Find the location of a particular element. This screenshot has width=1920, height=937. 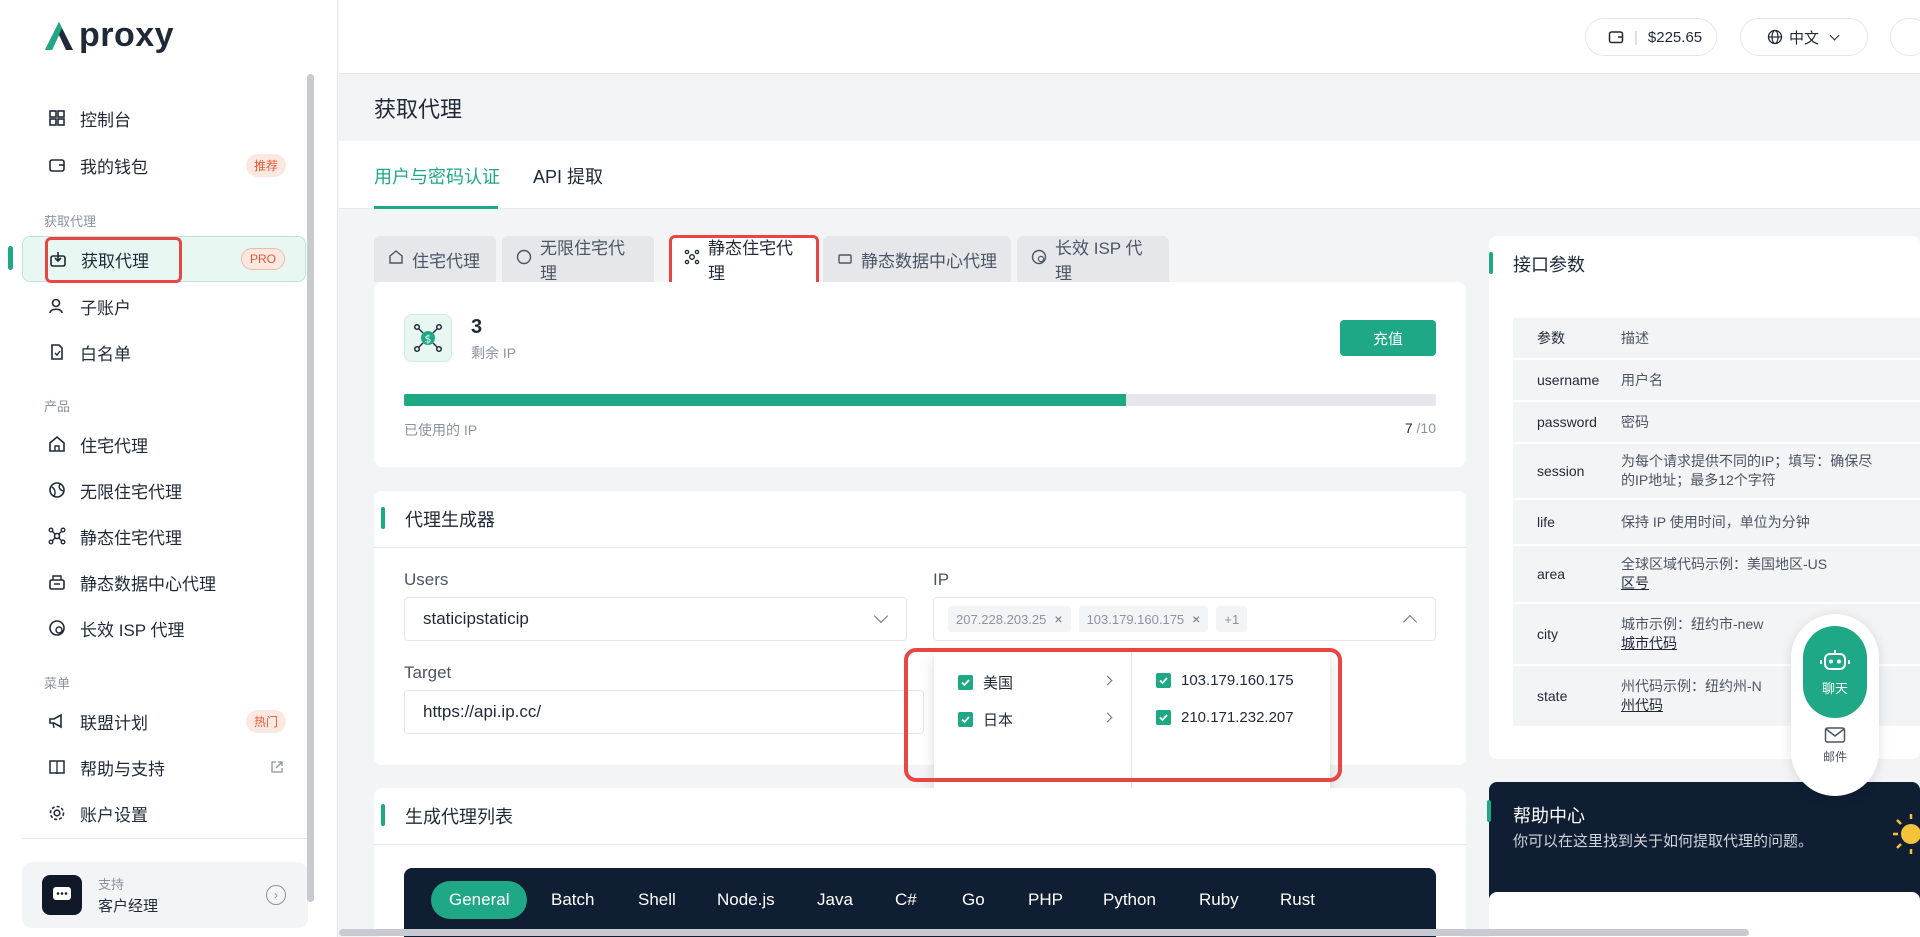

used-ip-count: 7 /10 is located at coordinates (1420, 428).